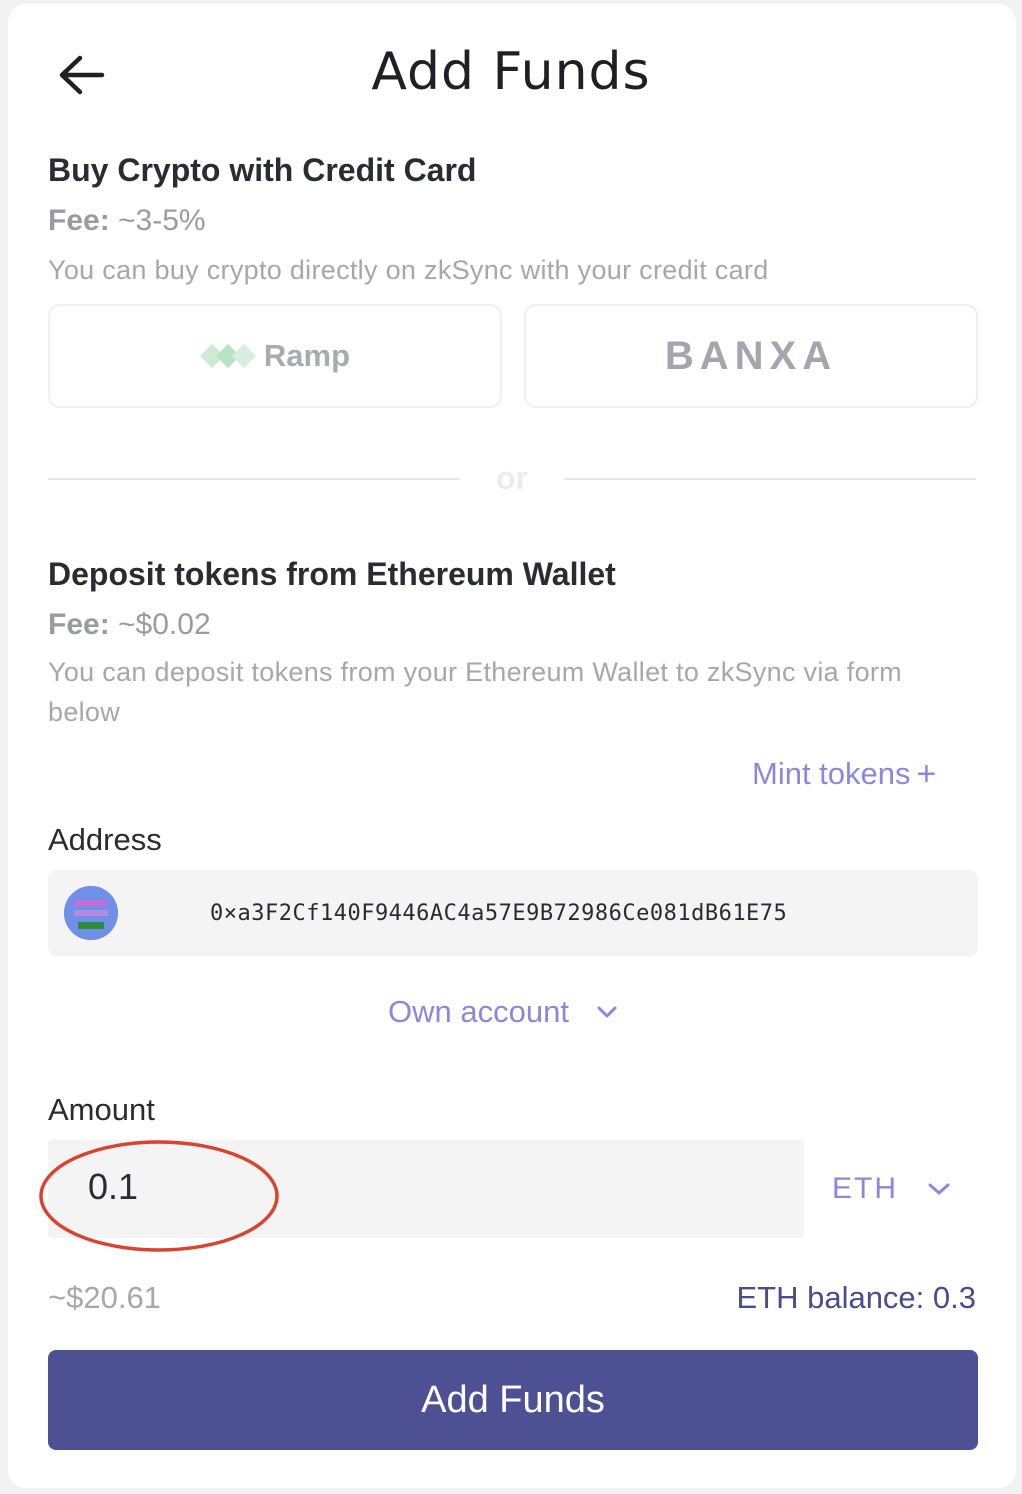 This screenshot has height=1494, width=1022. What do you see at coordinates (332, 574) in the screenshot?
I see `deposit-section-title: Deposit tokens from Ethereum Wallet` at bounding box center [332, 574].